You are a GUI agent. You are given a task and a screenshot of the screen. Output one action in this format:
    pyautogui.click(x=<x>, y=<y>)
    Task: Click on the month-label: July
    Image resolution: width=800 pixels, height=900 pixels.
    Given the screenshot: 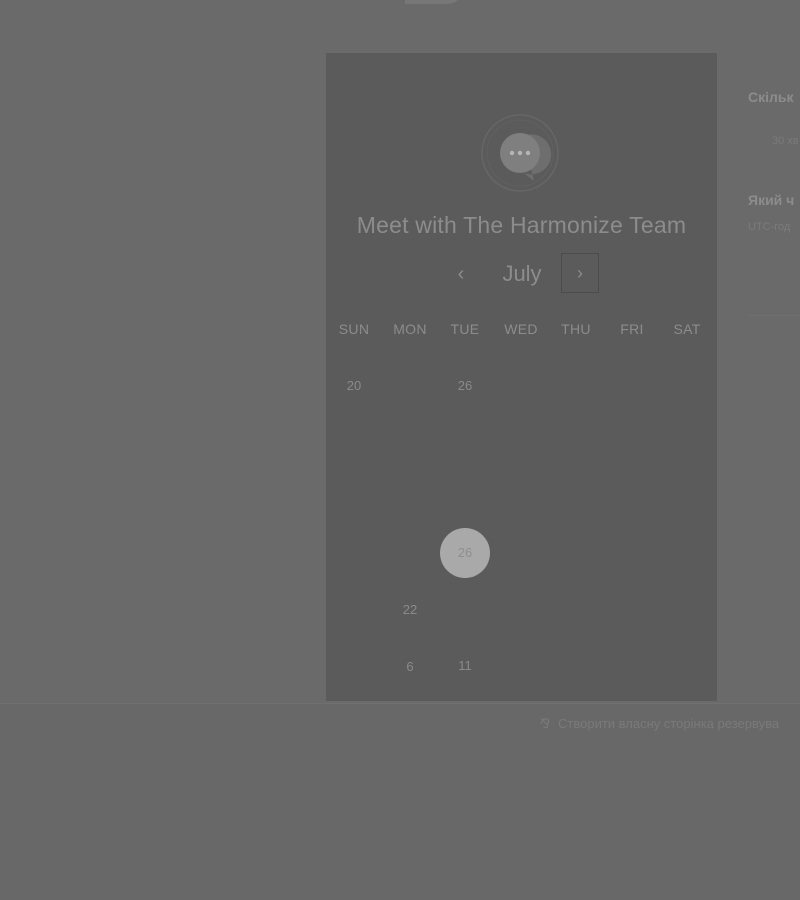 What is the action you would take?
    pyautogui.click(x=522, y=273)
    